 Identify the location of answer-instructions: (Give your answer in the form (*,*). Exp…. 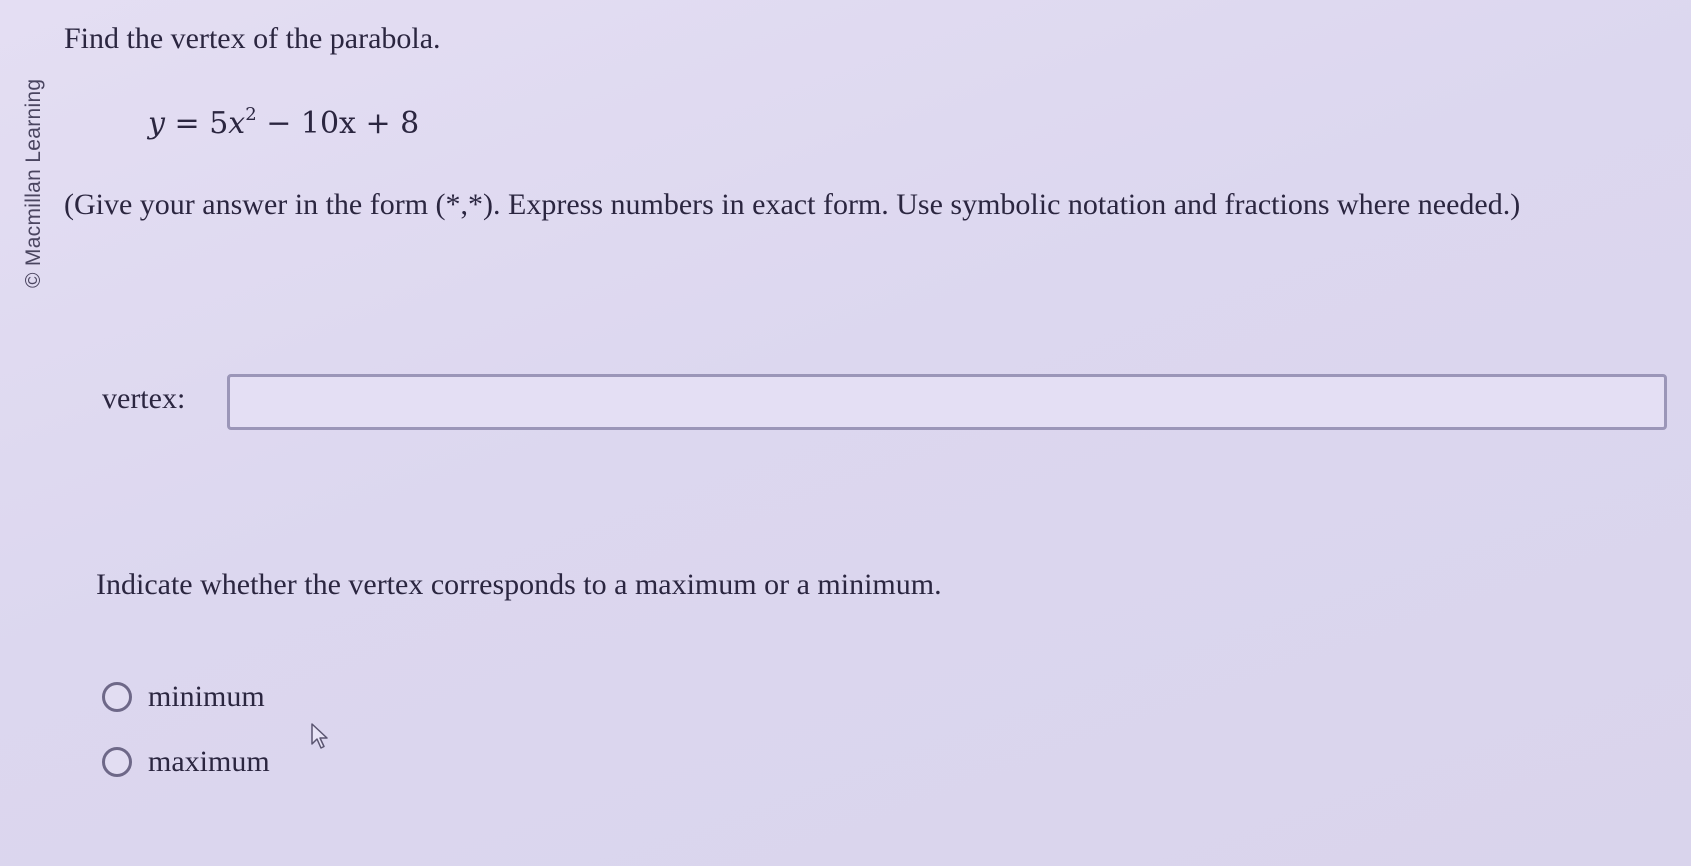
(792, 204).